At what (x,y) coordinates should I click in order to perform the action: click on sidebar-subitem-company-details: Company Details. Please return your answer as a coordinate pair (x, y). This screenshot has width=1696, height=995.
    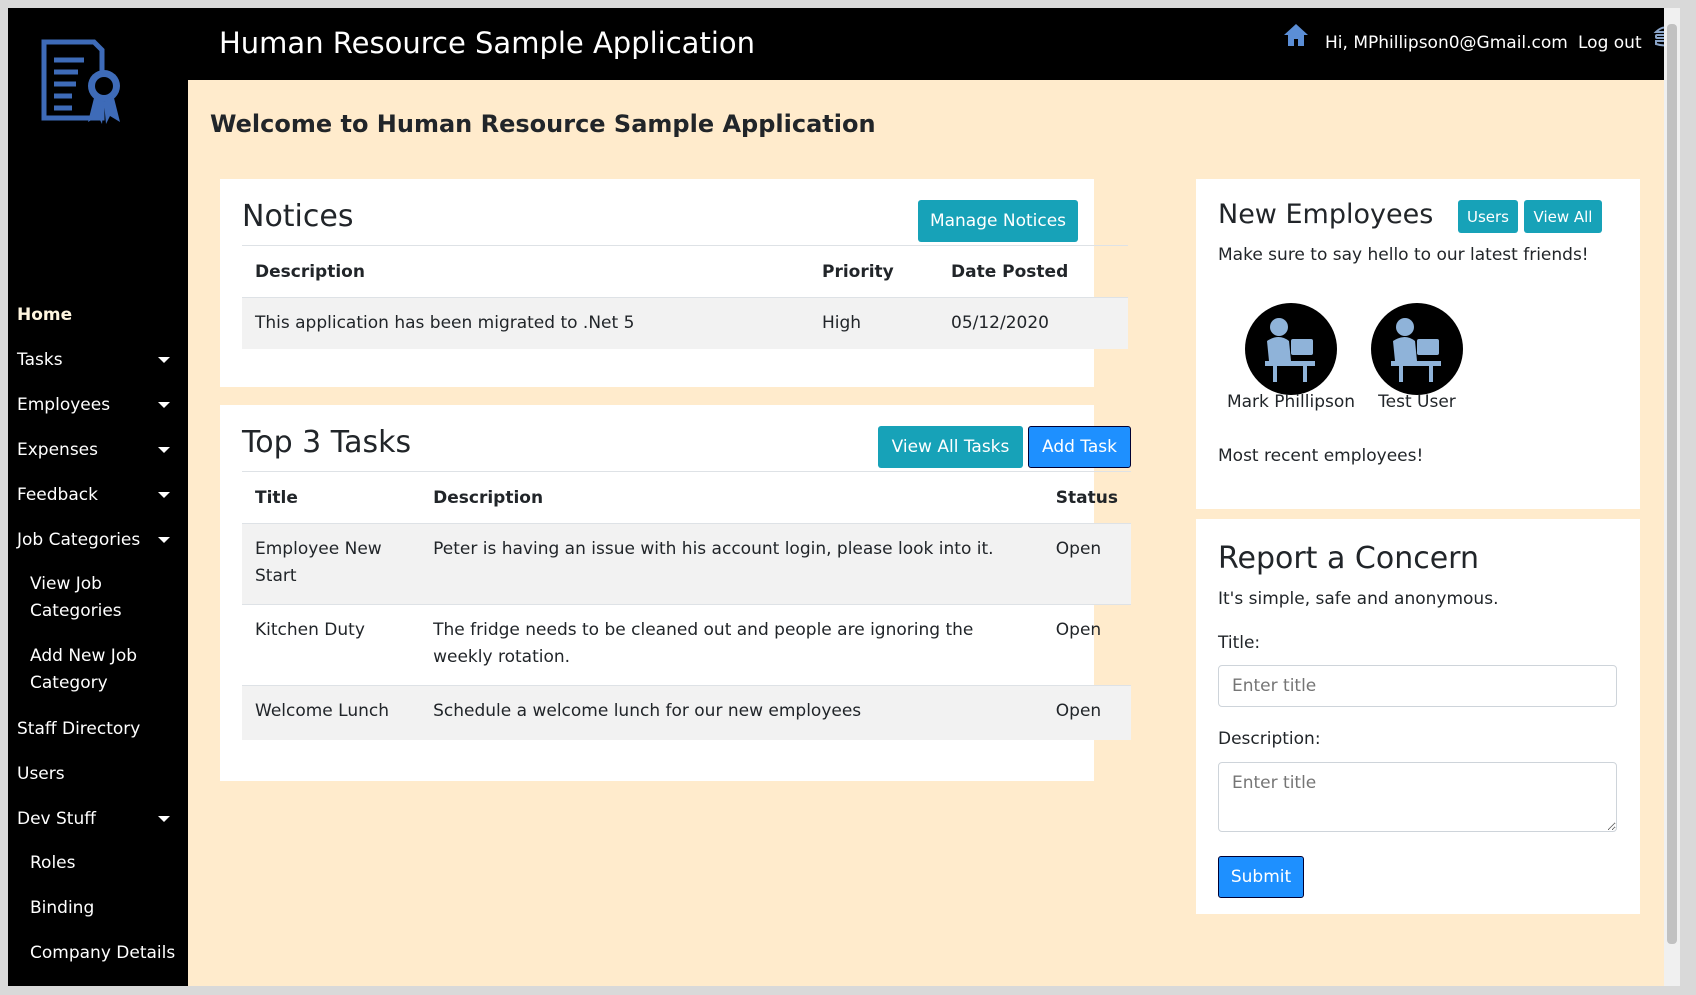
    Looking at the image, I should click on (98, 953).